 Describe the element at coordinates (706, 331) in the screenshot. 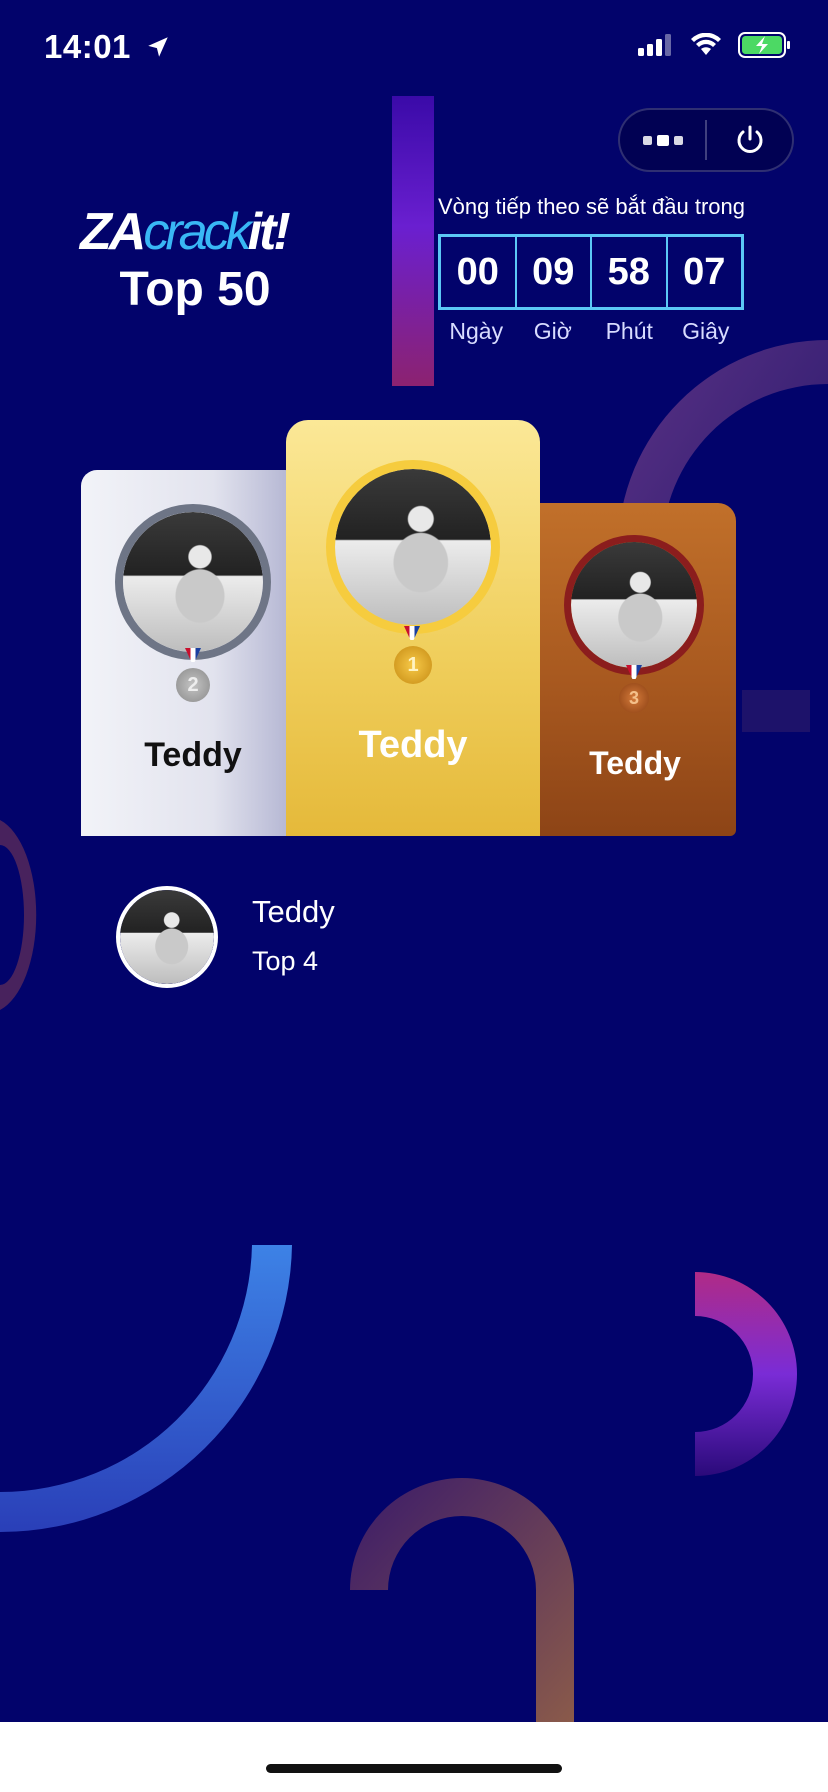

I see `countdown-label-seconds: Giây` at that location.